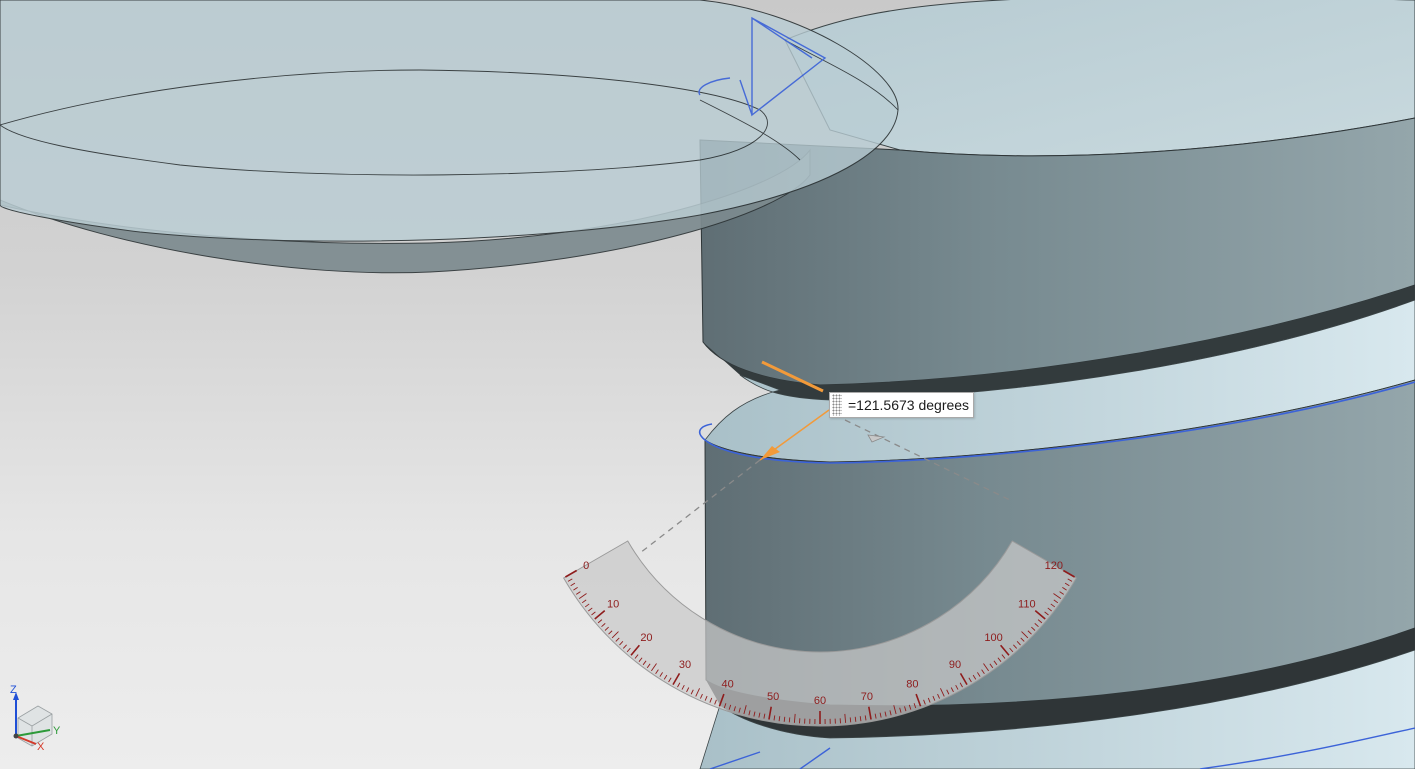 The image size is (1415, 769). Describe the element at coordinates (837, 405) in the screenshot. I see `drag-grip-icon` at that location.